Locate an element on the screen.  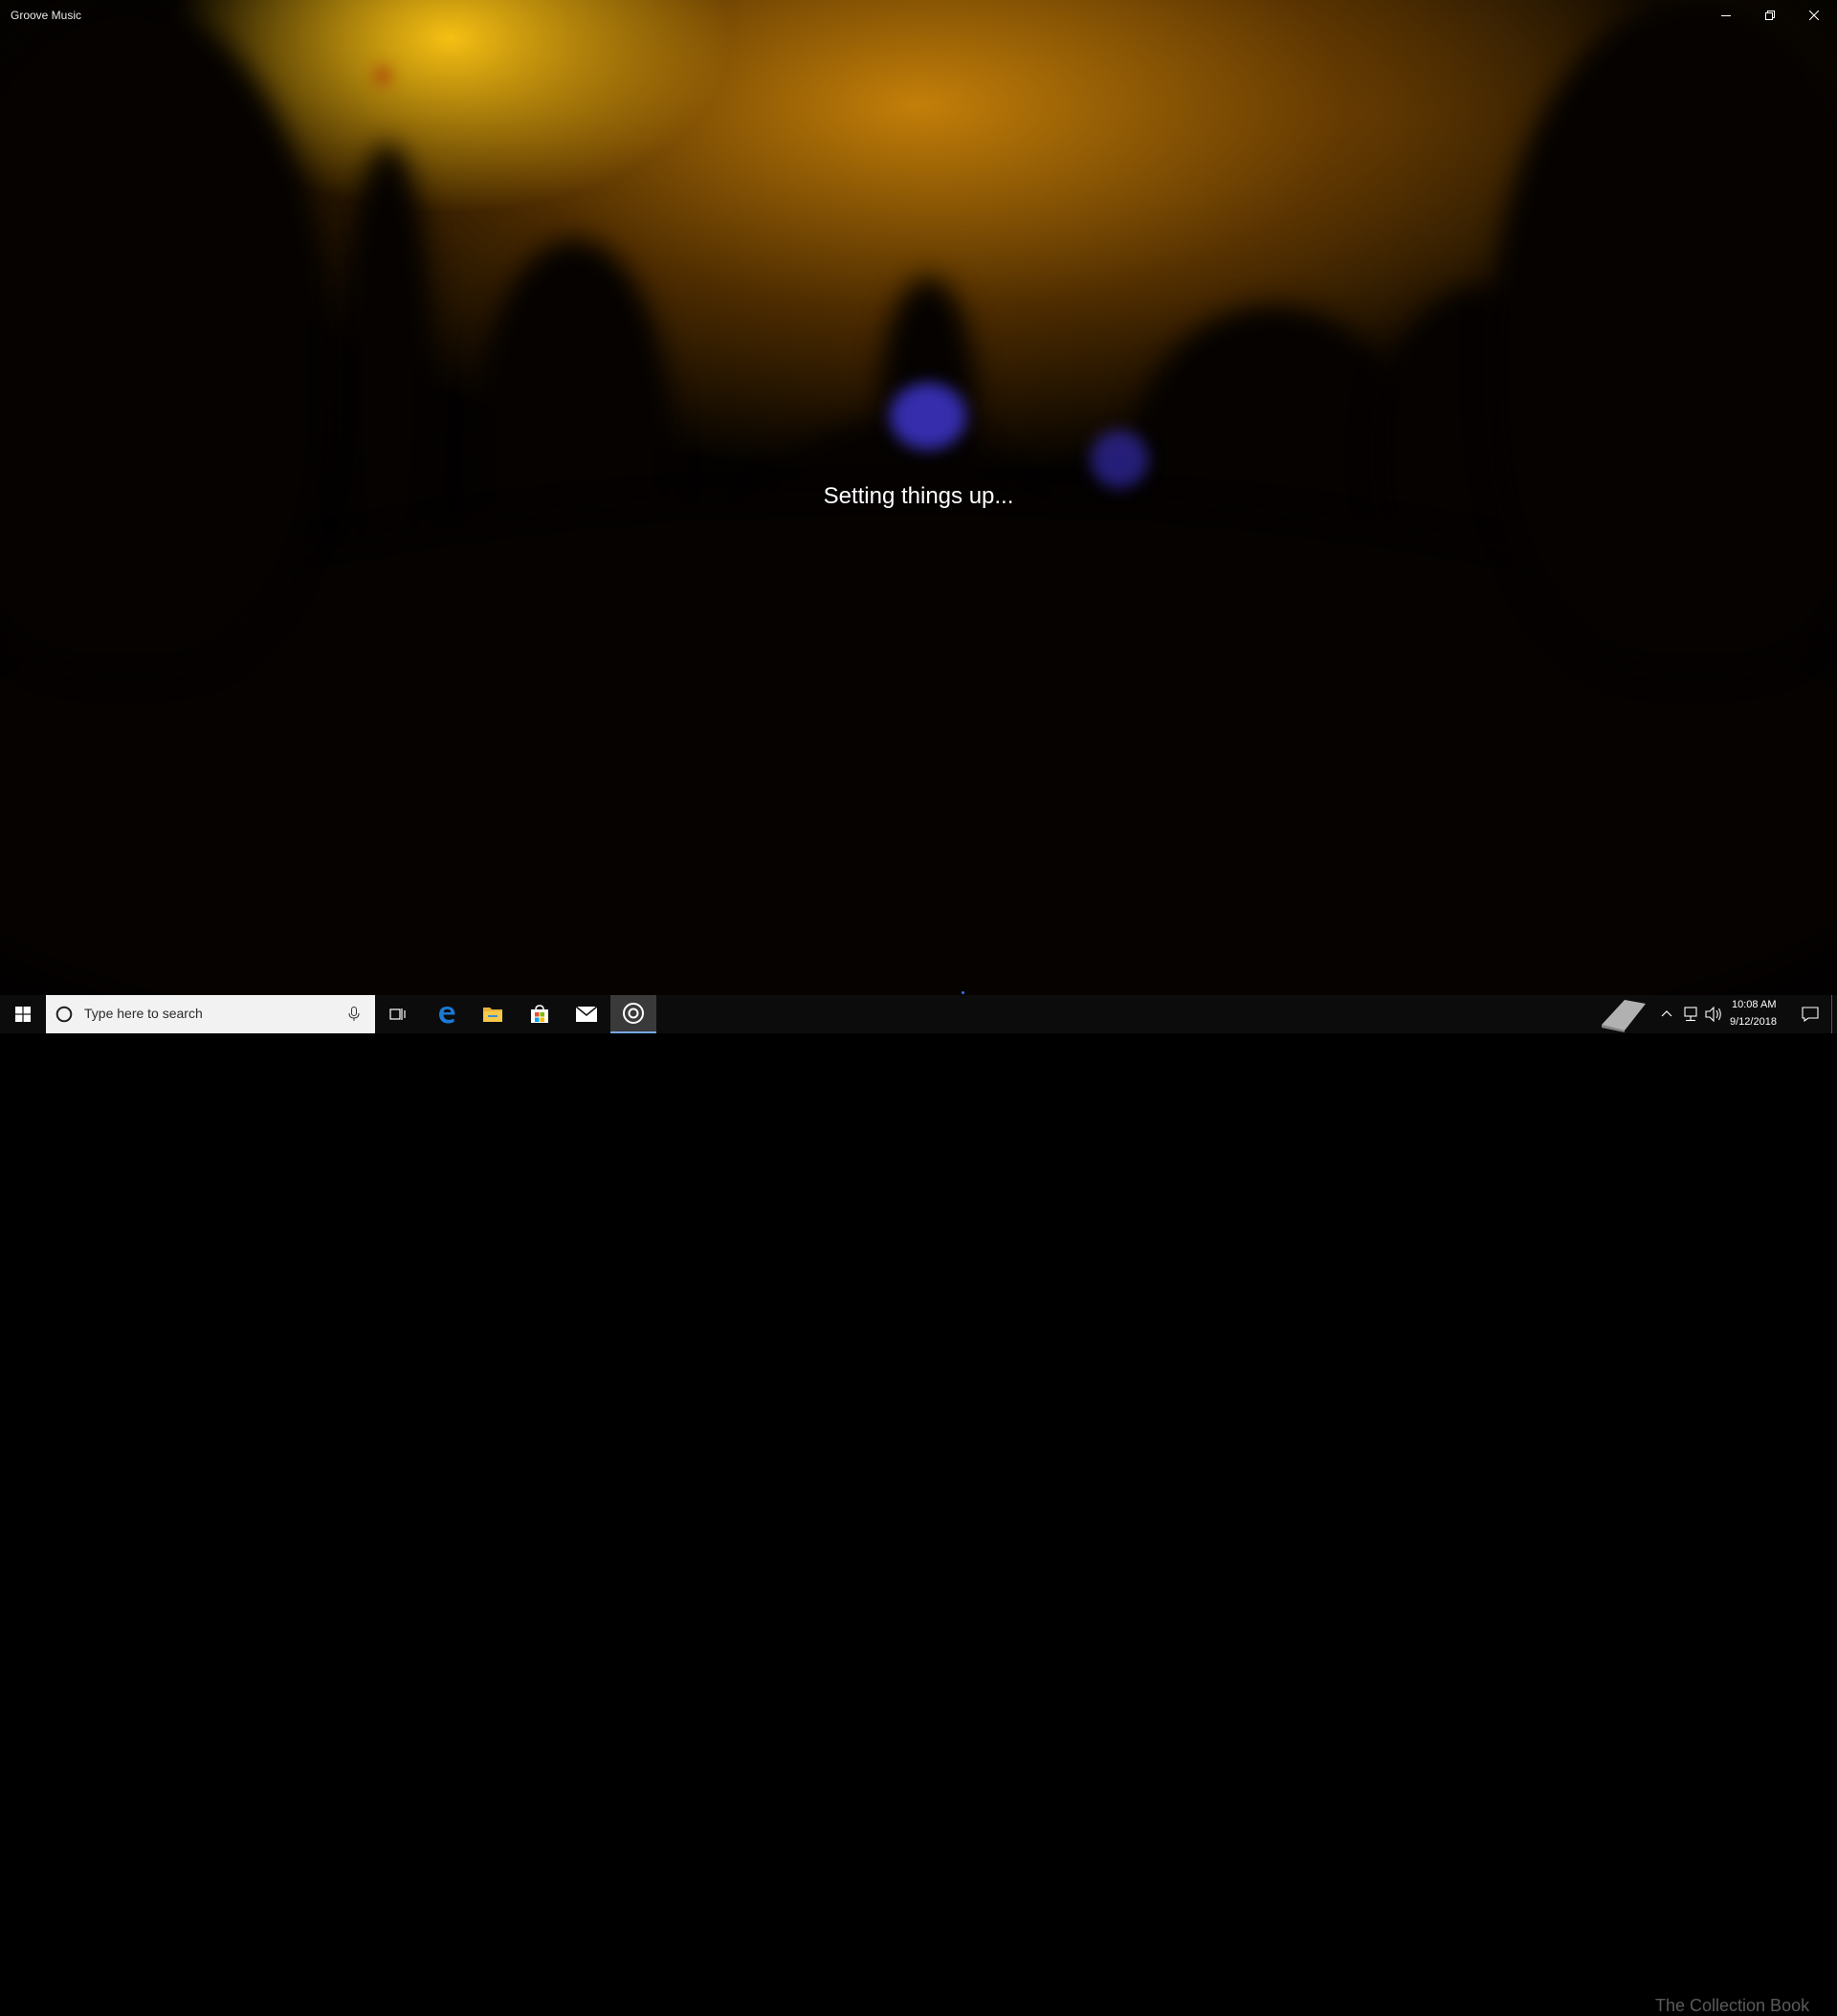
chevron-up-icon is located at coordinates (1666, 1013).